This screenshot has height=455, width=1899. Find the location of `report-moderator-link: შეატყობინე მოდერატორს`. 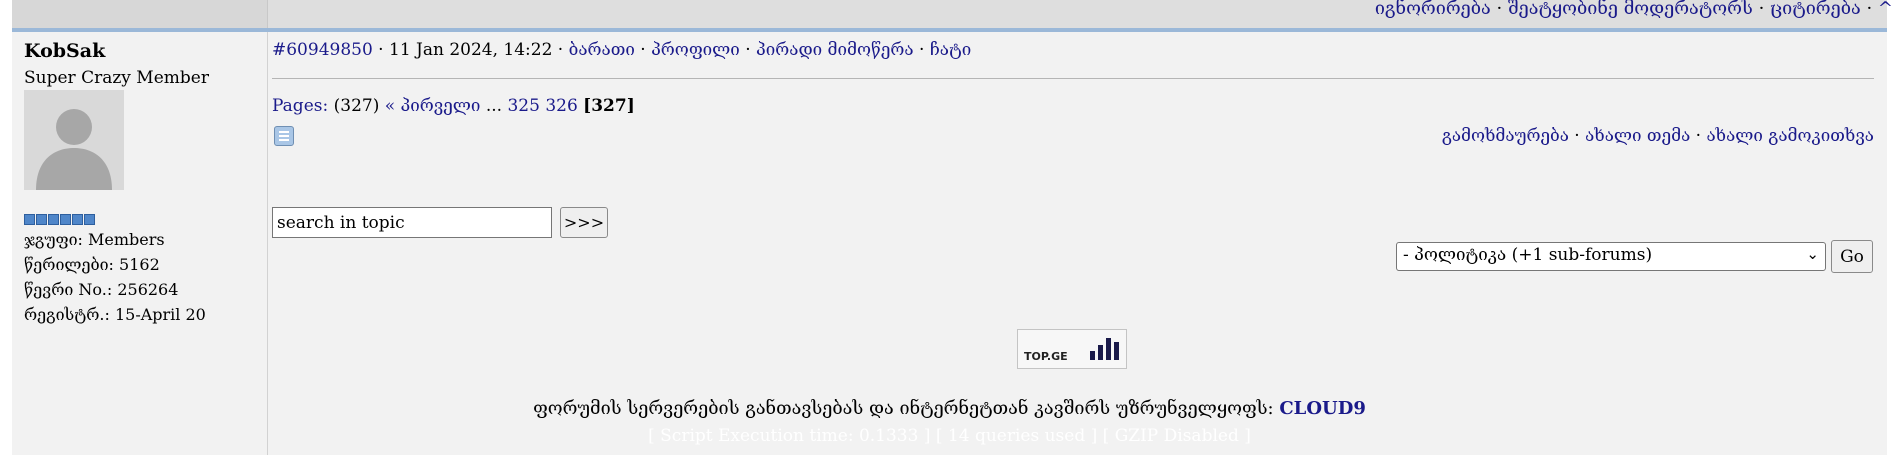

report-moderator-link: შეატყობინე მოდერატორს is located at coordinates (1633, 9).